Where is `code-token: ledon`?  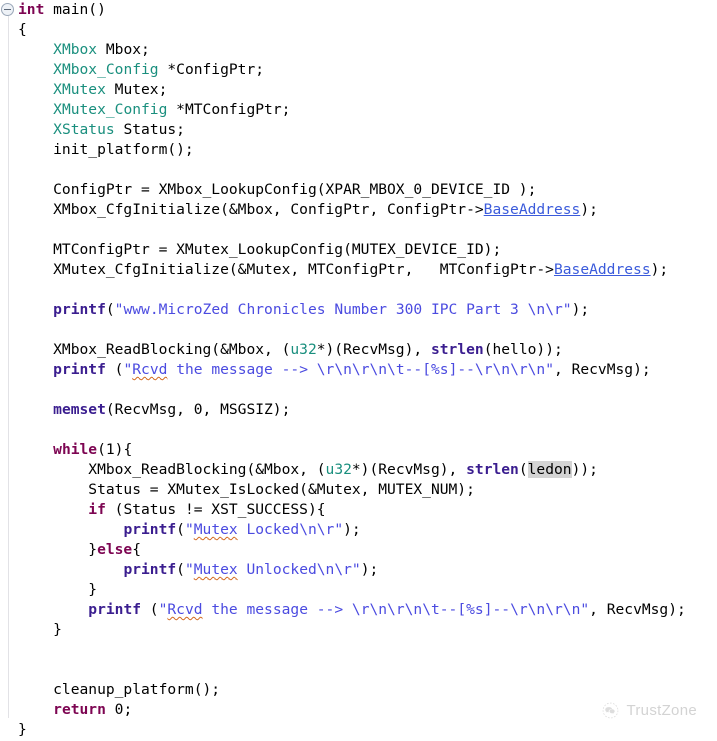 code-token: ledon is located at coordinates (549, 469).